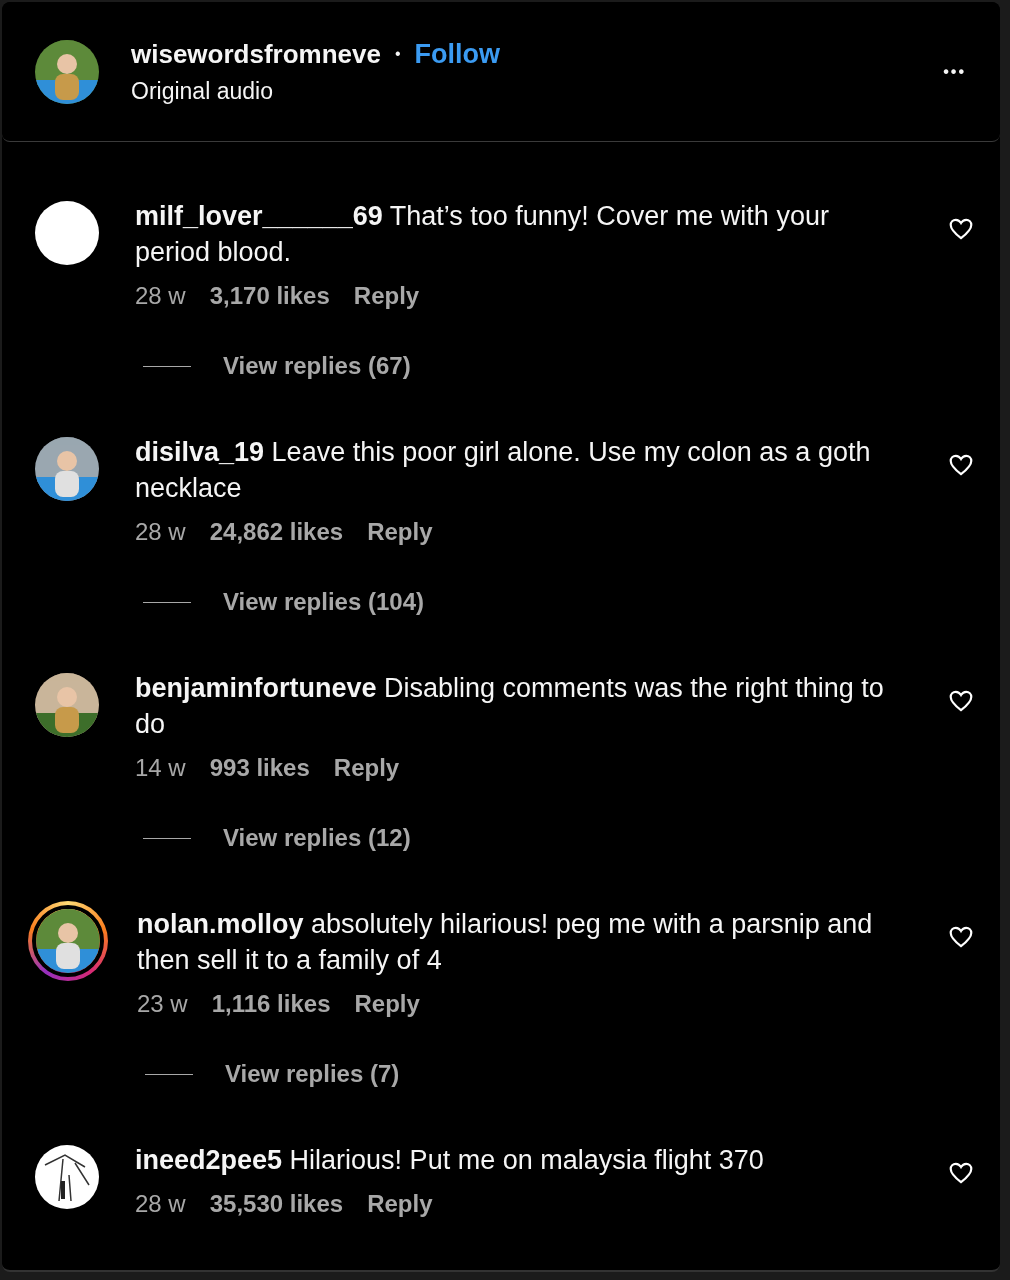  I want to click on comment-text: ineed2pee5 Hilarious! Put me on malaysia flight 370, so click(450, 1160).